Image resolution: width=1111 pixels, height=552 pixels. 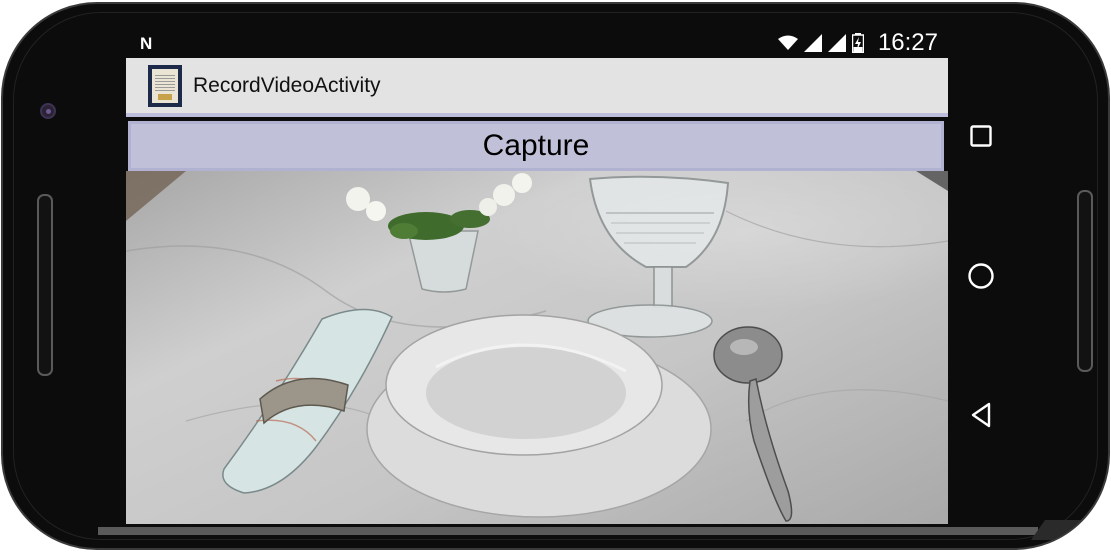 I want to click on wifi-icon, so click(x=787, y=42).